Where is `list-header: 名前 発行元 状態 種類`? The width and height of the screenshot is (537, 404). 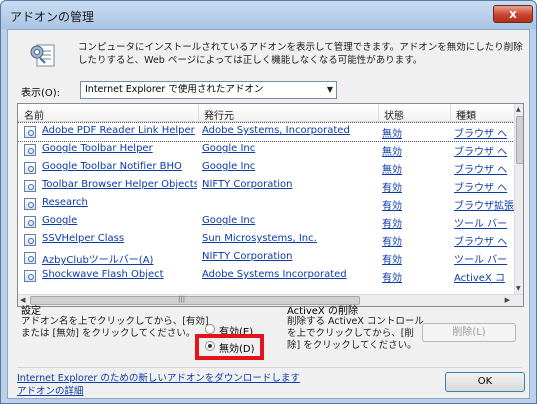 list-header: 名前 発行元 状態 種類 is located at coordinates (266, 113).